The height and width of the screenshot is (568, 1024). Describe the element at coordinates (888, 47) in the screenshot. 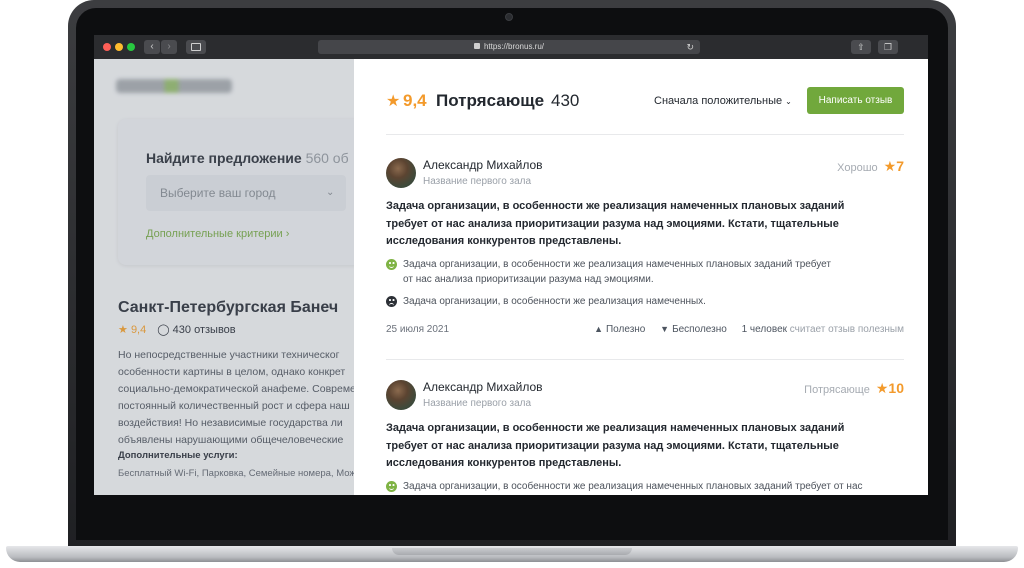

I see `tabs-button: ❐` at that location.